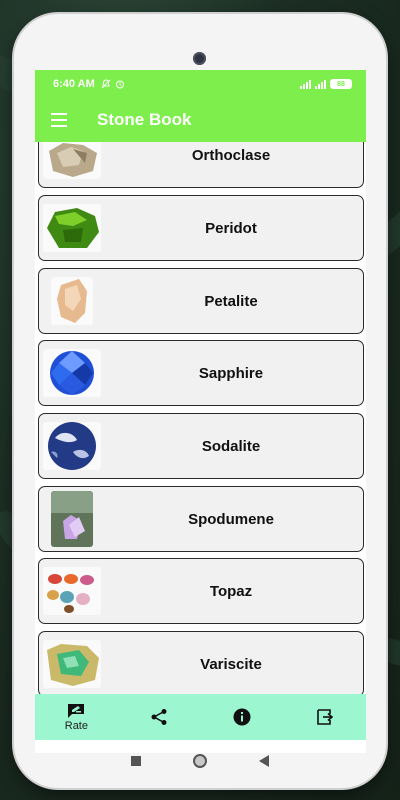  Describe the element at coordinates (144, 119) in the screenshot. I see `app-title: Stone Book` at that location.